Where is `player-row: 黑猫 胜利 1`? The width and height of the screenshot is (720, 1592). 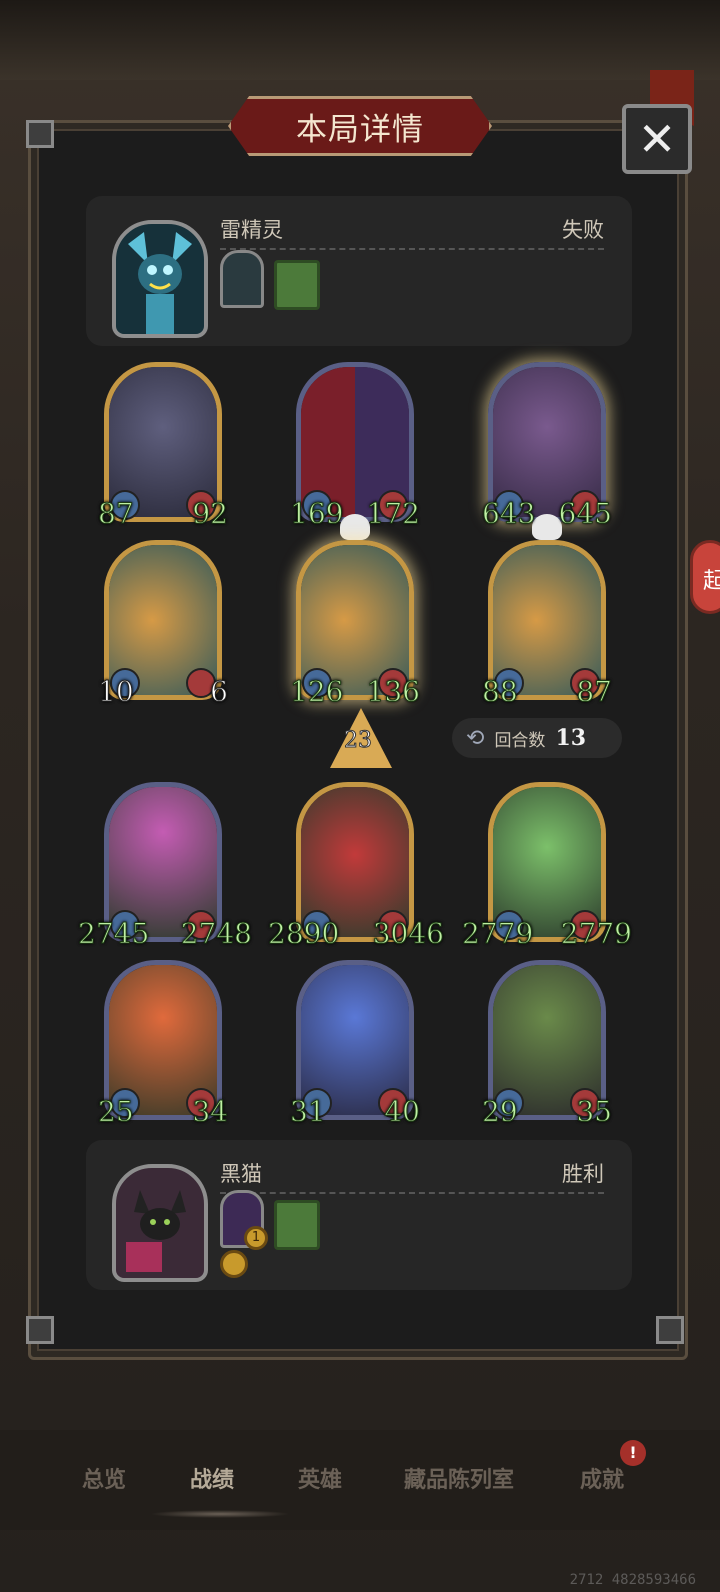 player-row: 黑猫 胜利 1 is located at coordinates (359, 1215).